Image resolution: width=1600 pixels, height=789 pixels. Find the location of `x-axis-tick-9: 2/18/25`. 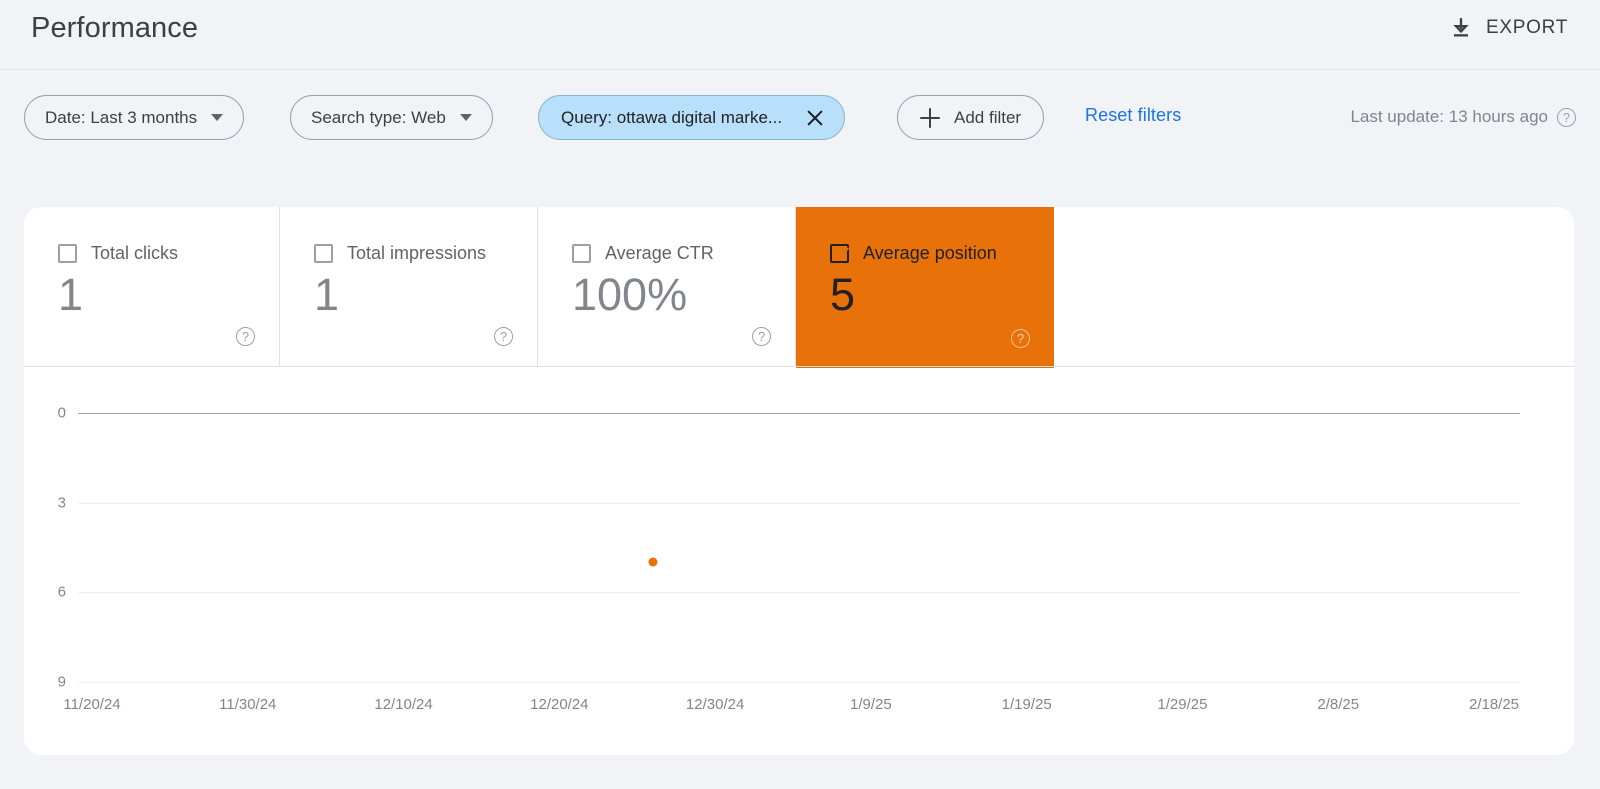

x-axis-tick-9: 2/18/25 is located at coordinates (1494, 704).